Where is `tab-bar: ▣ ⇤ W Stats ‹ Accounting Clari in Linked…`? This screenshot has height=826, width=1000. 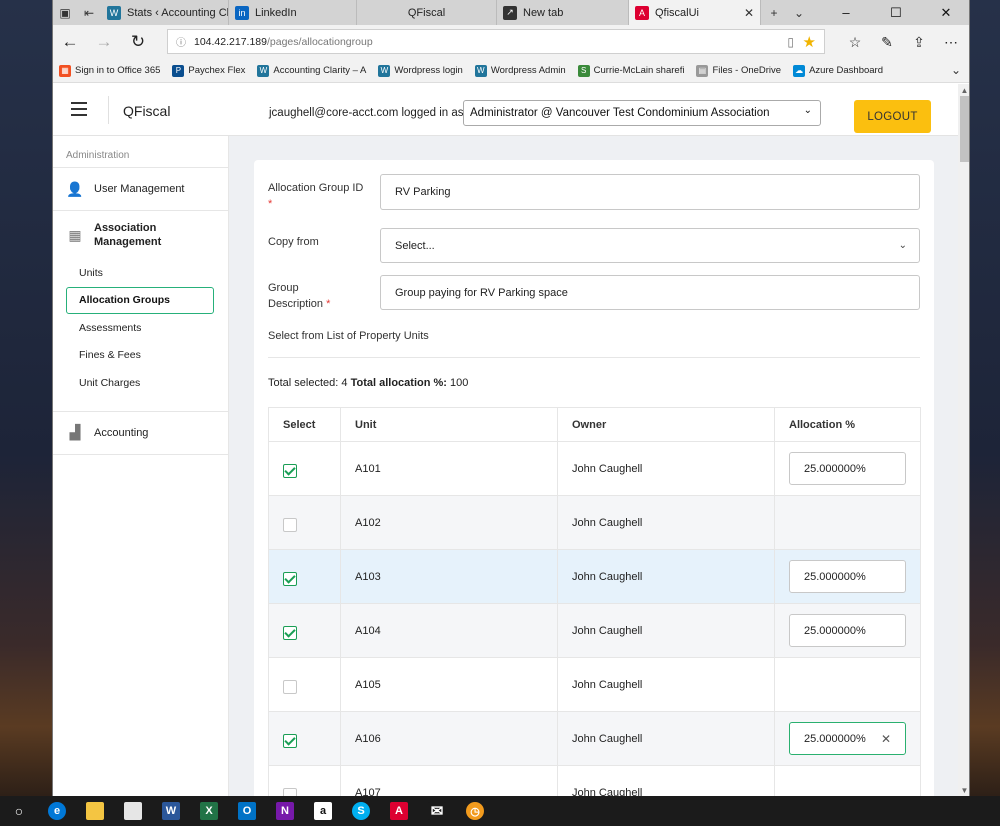
tab-bar: ▣ ⇤ W Stats ‹ Accounting Clari in Linked… is located at coordinates (511, 12).